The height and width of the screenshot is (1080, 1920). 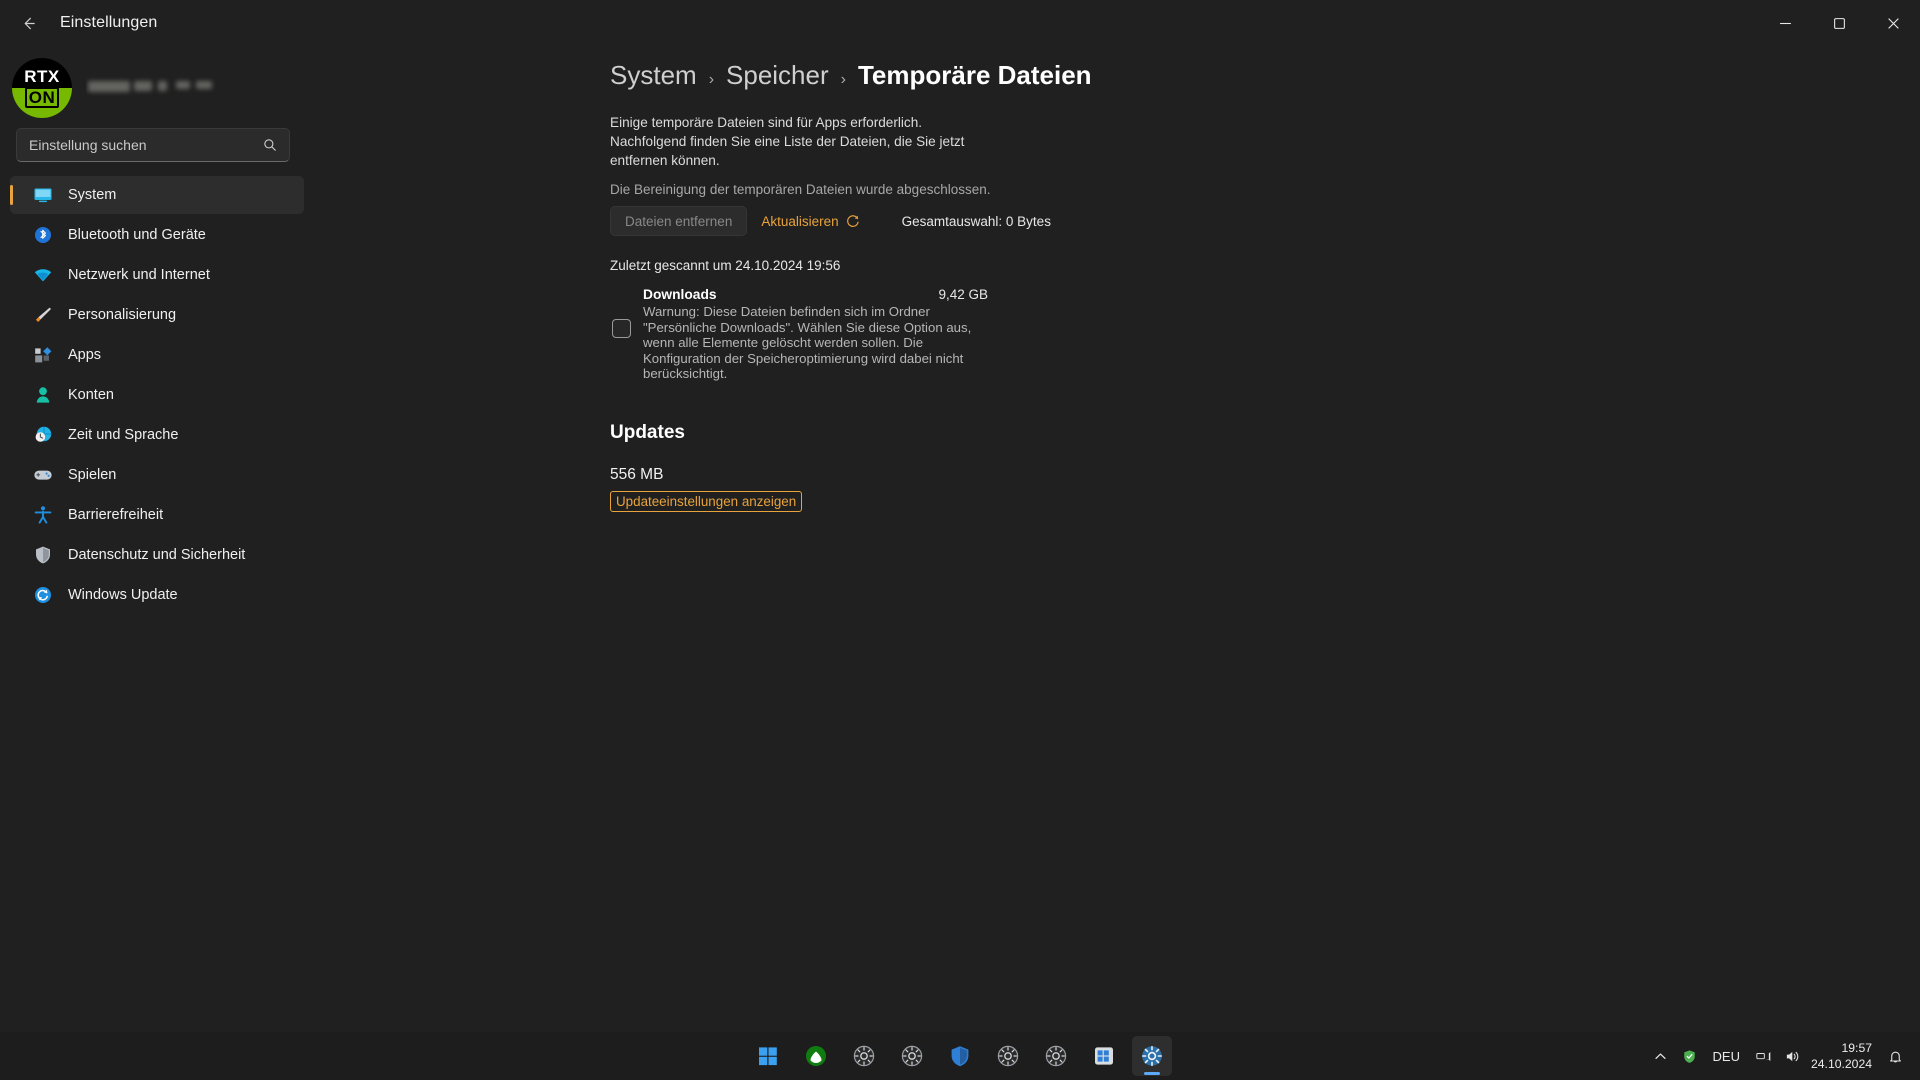 What do you see at coordinates (157, 515) in the screenshot?
I see `sidebar-item-accessibility: Barrierefreiheit` at bounding box center [157, 515].